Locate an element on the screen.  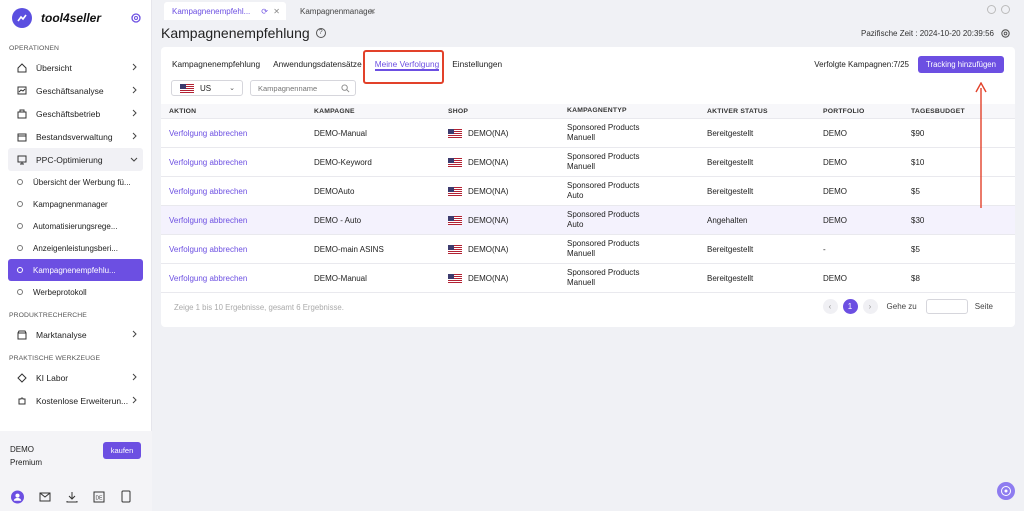
add-tracking-button: Tracking hinzufügen is located at coordinates (961, 64).